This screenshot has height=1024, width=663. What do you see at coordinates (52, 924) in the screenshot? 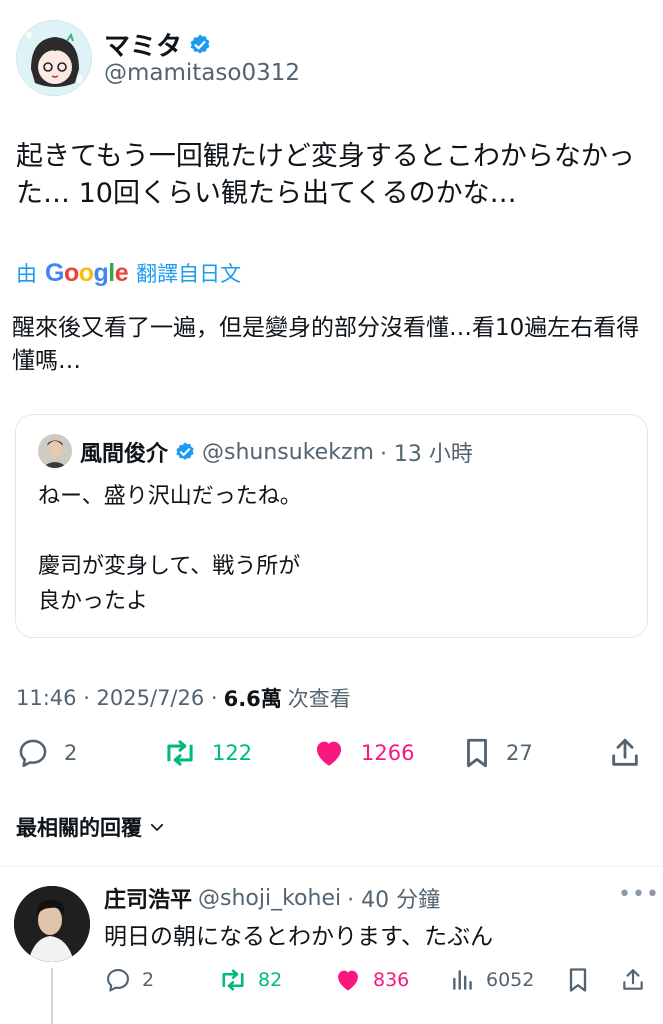
I see `reply-author-avatar` at bounding box center [52, 924].